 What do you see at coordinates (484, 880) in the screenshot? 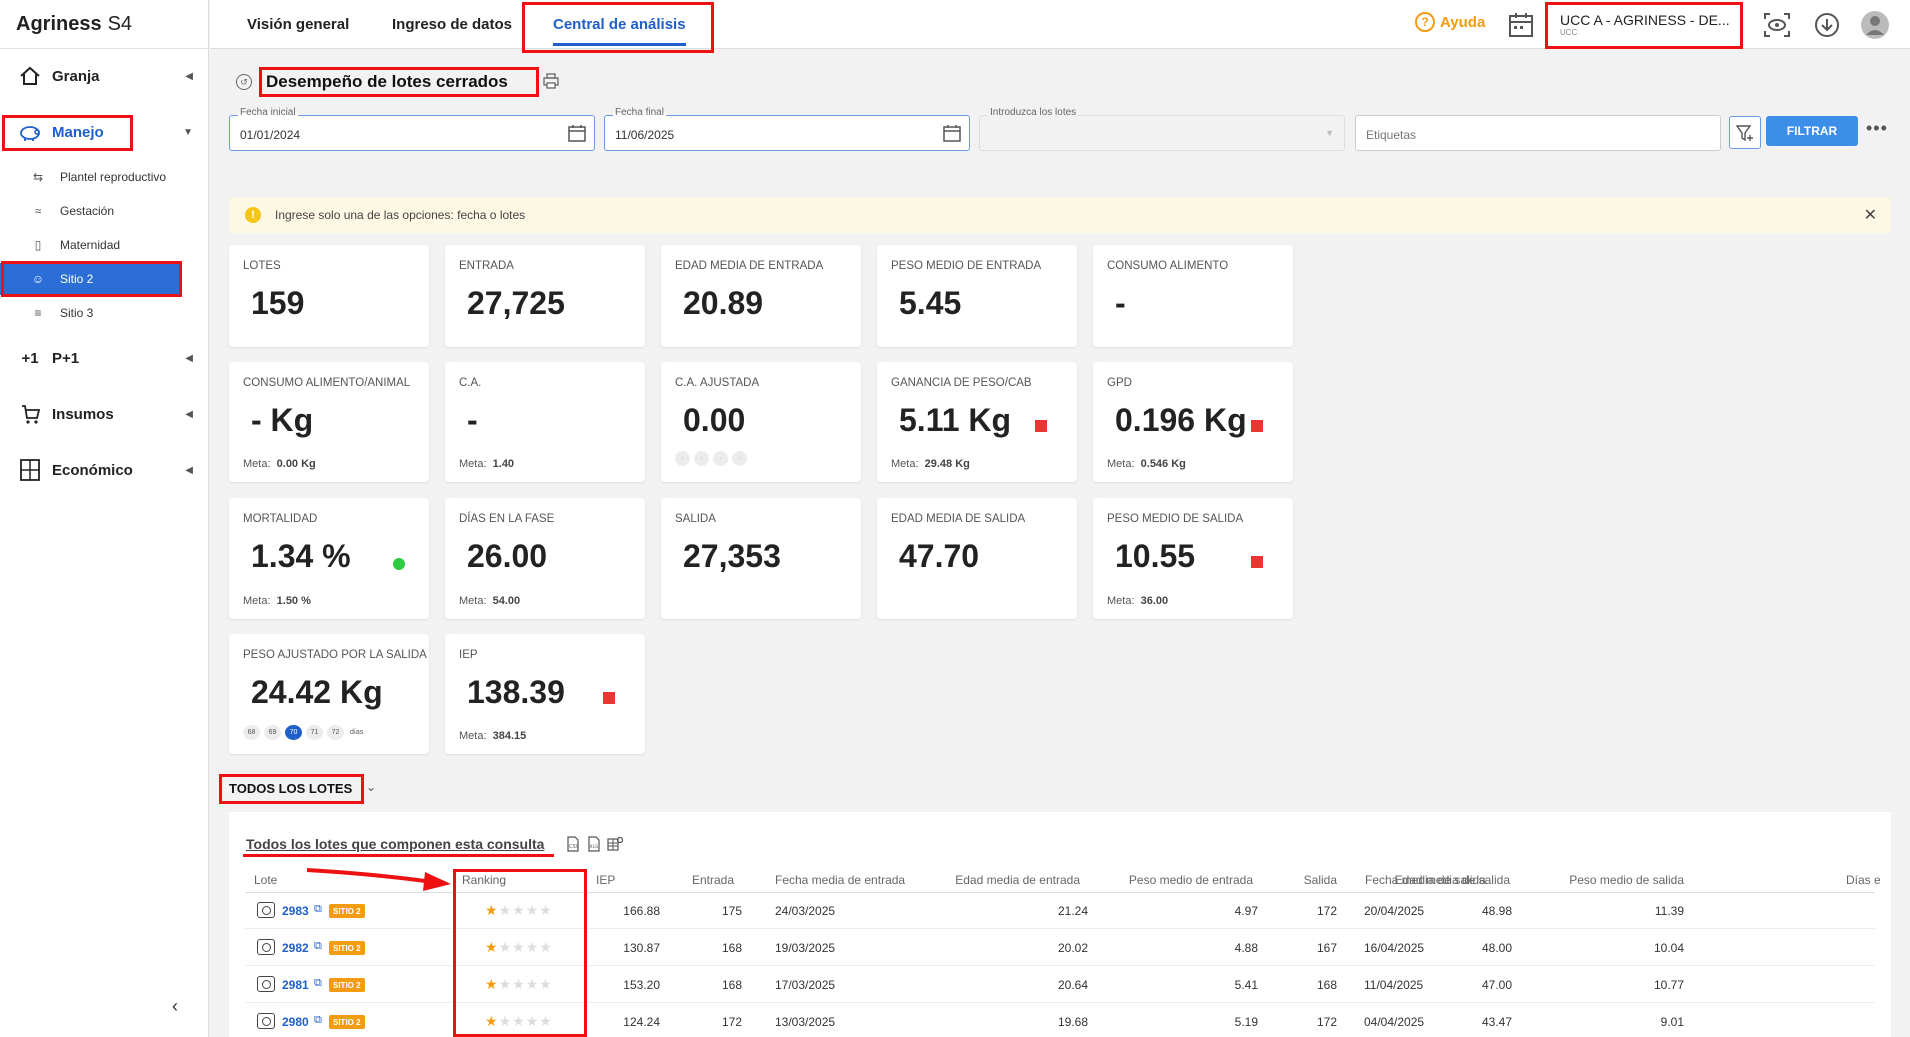
I see `column-header: Ranking` at bounding box center [484, 880].